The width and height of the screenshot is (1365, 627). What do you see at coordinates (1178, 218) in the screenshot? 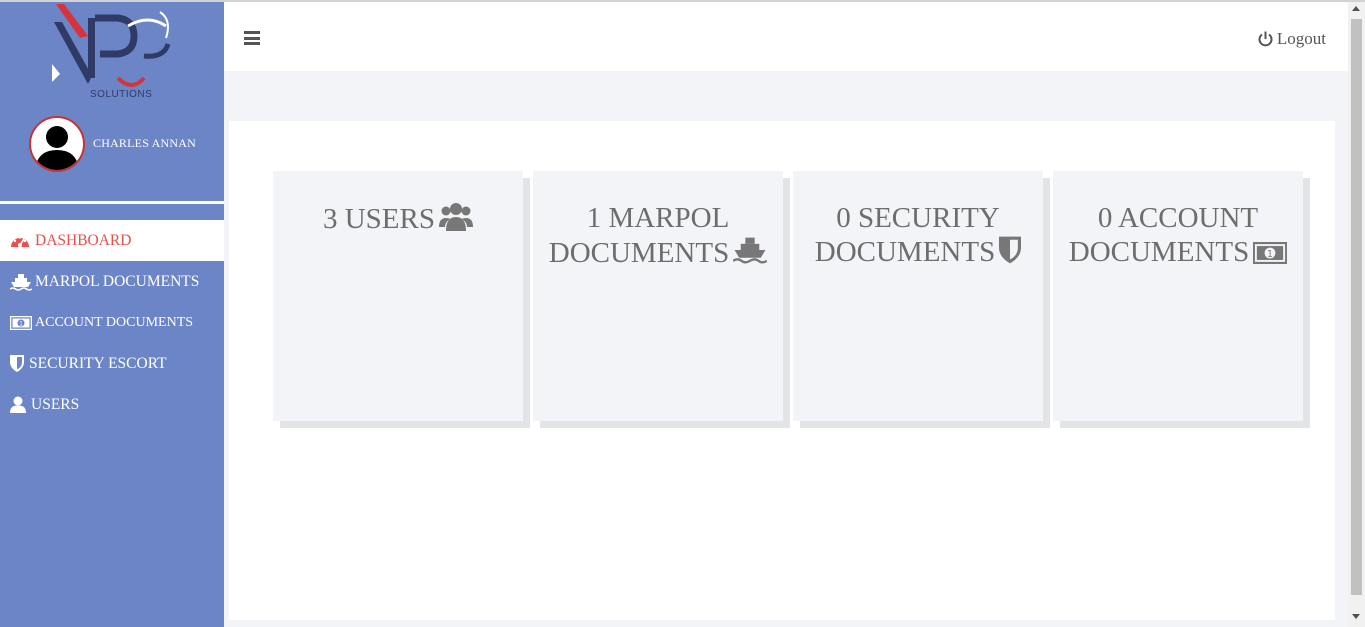
I see `card-account-line1: 0 ACCOUNT` at bounding box center [1178, 218].